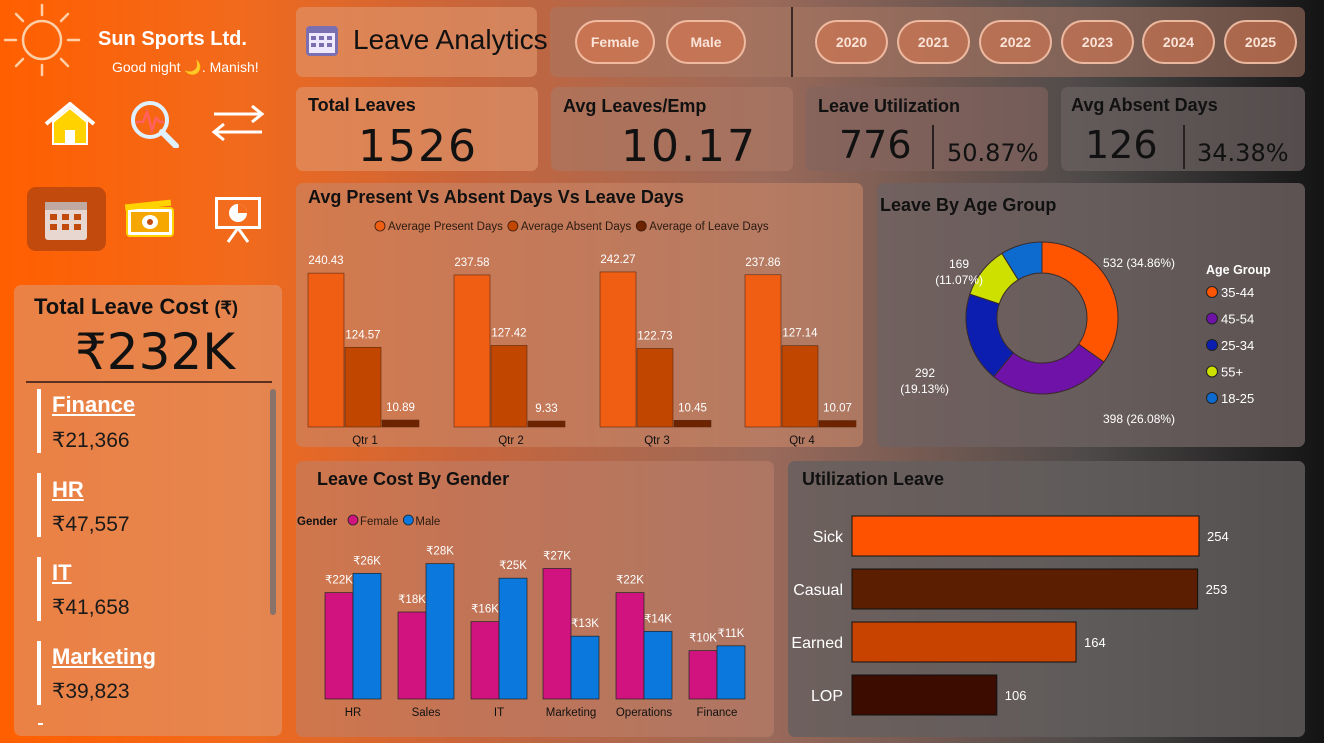 This screenshot has width=1324, height=743. Describe the element at coordinates (1121, 145) in the screenshot. I see `kpi-value: 126` at that location.